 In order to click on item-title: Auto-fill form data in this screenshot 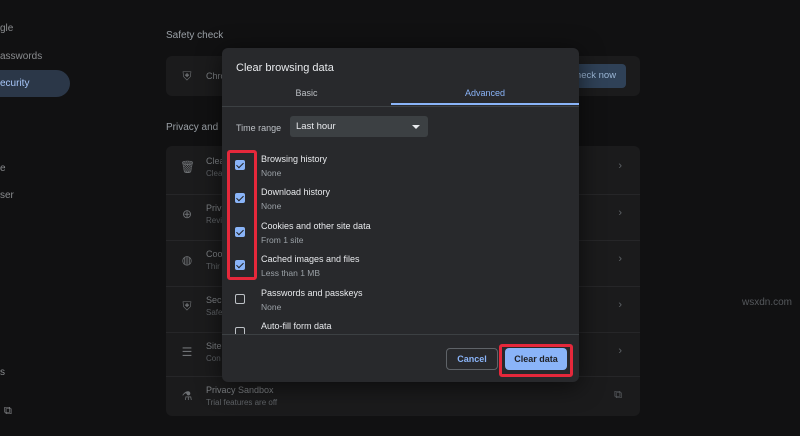, I will do `click(296, 326)`.